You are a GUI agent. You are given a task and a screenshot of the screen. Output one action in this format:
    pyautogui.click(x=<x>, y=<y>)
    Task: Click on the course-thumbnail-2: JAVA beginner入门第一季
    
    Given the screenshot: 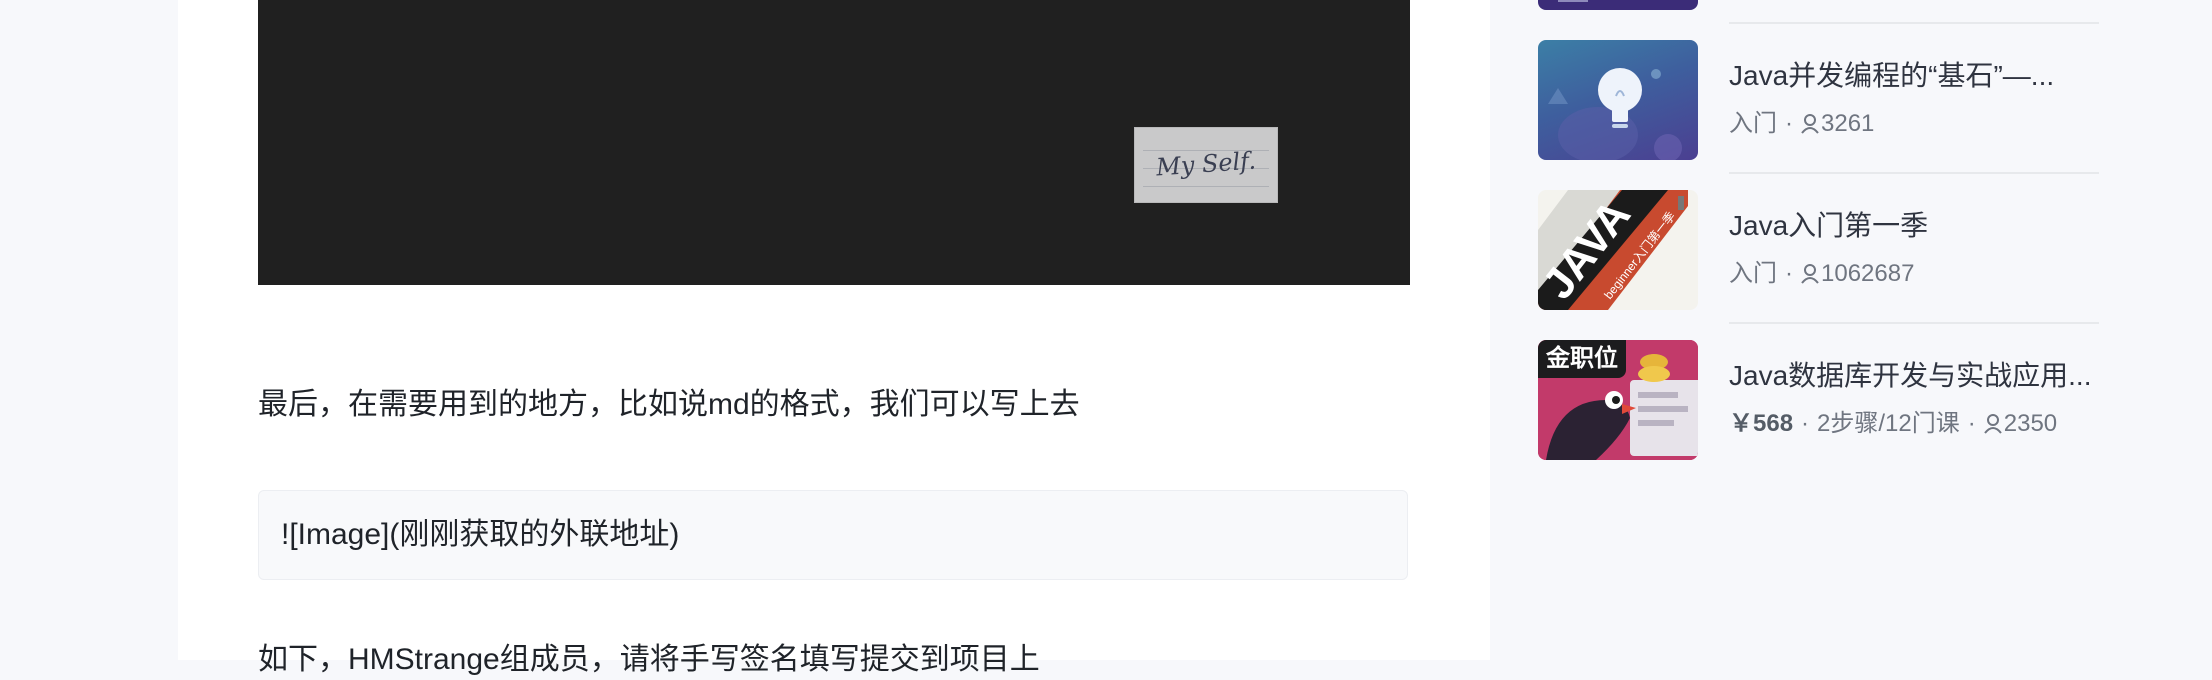 What is the action you would take?
    pyautogui.click(x=1618, y=250)
    